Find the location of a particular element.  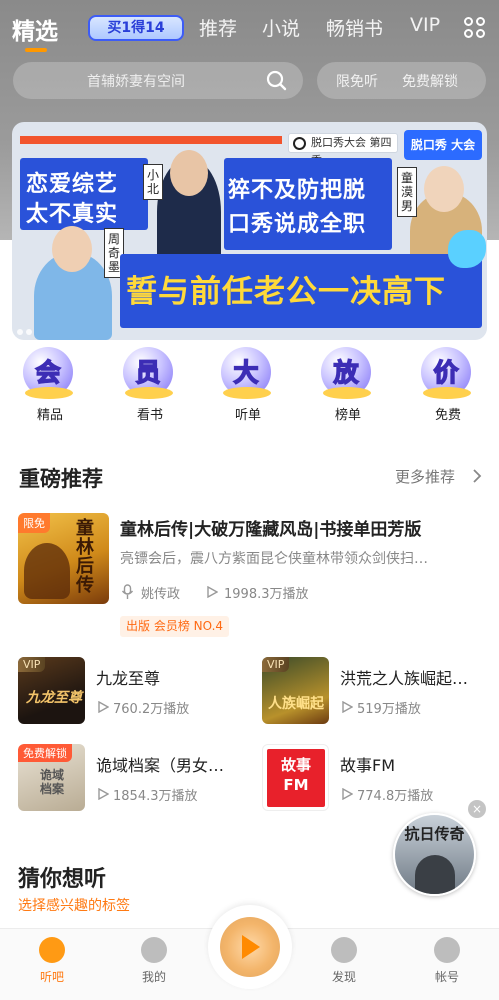

play-count: 1998.3万播放 is located at coordinates (266, 594).